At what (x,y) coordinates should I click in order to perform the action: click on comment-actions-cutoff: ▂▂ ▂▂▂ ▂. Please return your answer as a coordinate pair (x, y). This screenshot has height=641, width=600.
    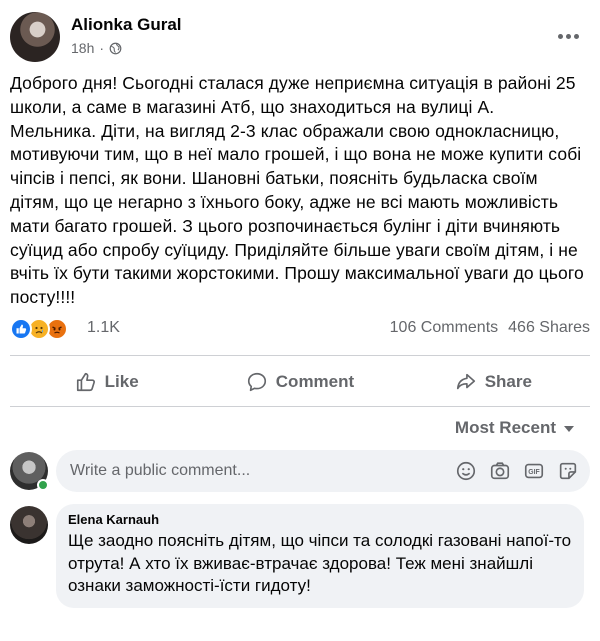
    Looking at the image, I should click on (123, 637).